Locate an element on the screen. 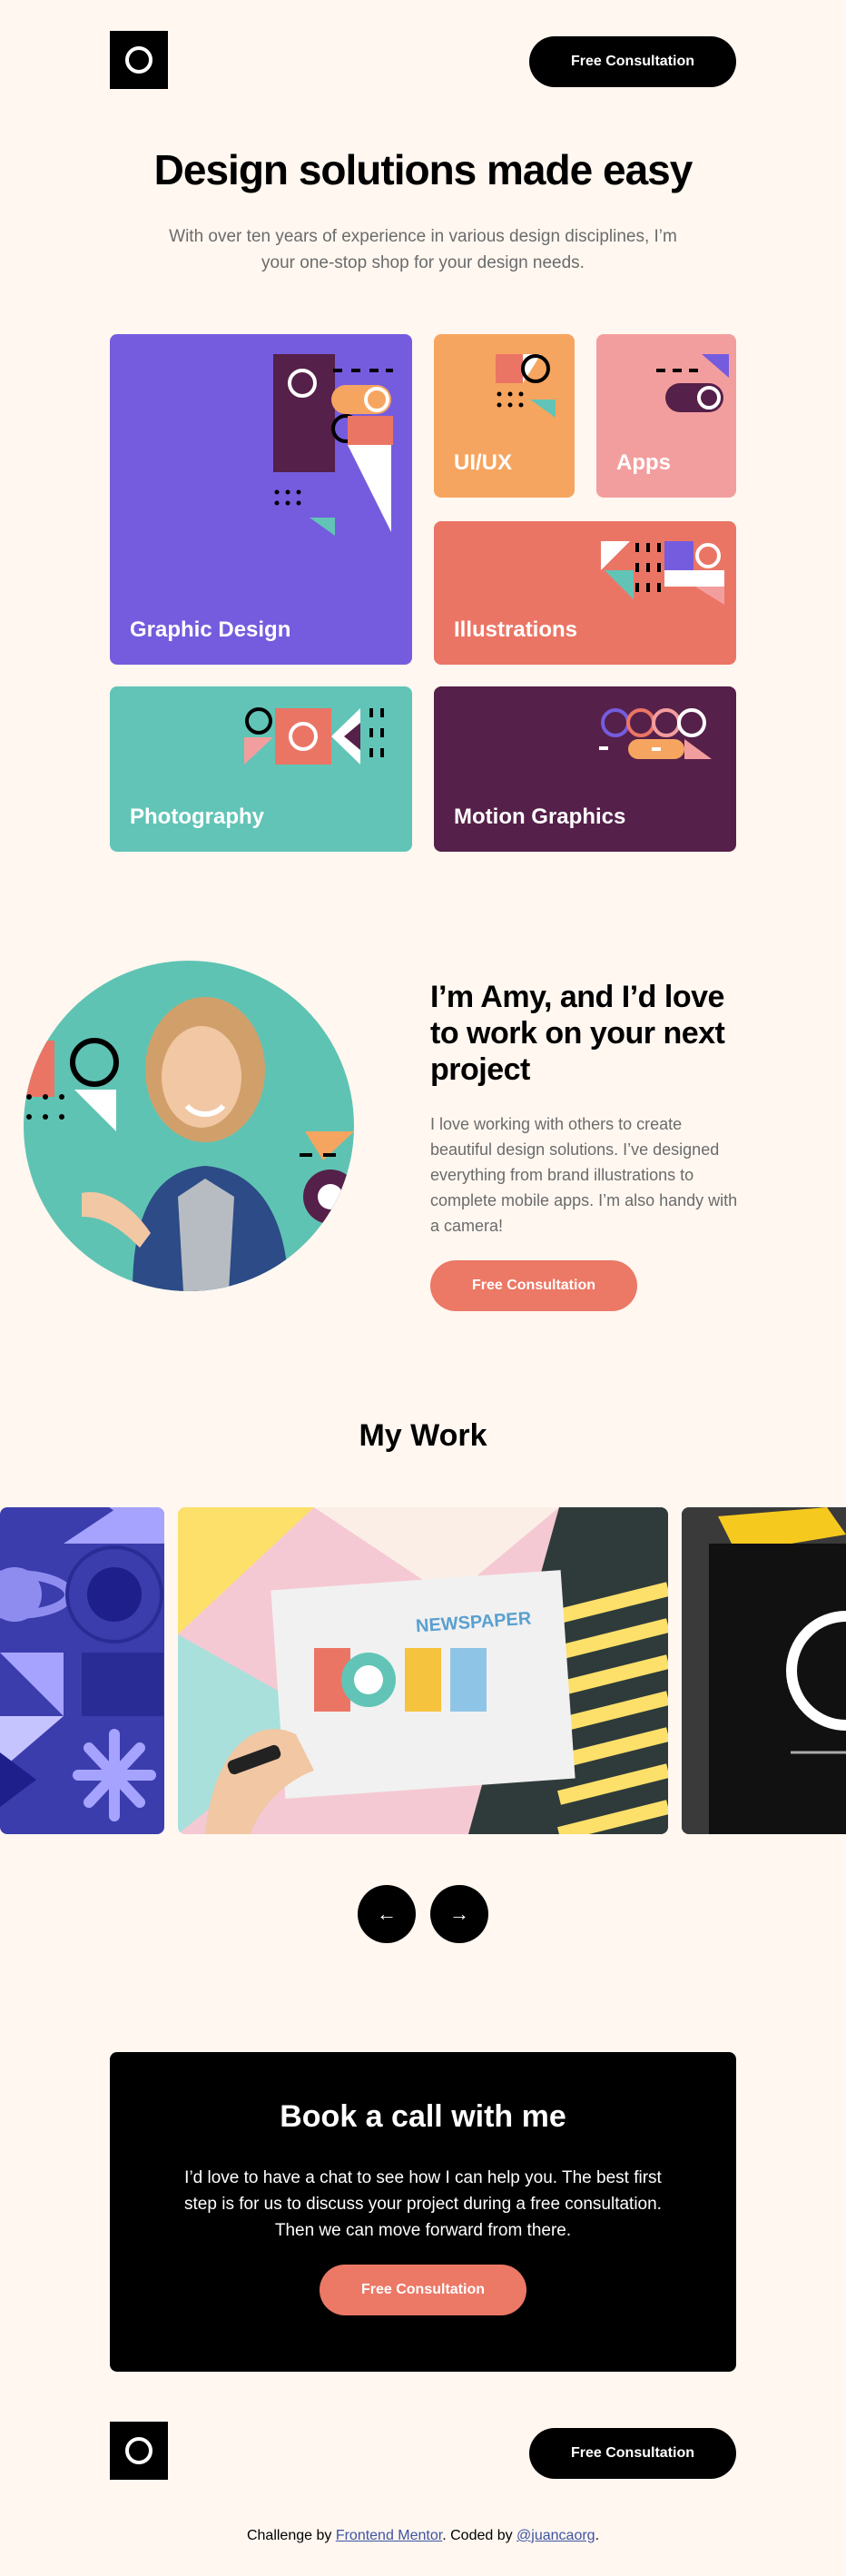 Image resolution: width=846 pixels, height=2576 pixels. graphic-design-illustration-icon is located at coordinates (333, 445).